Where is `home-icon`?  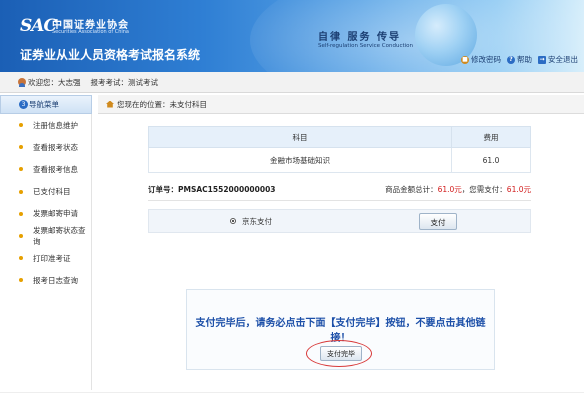 home-icon is located at coordinates (110, 104).